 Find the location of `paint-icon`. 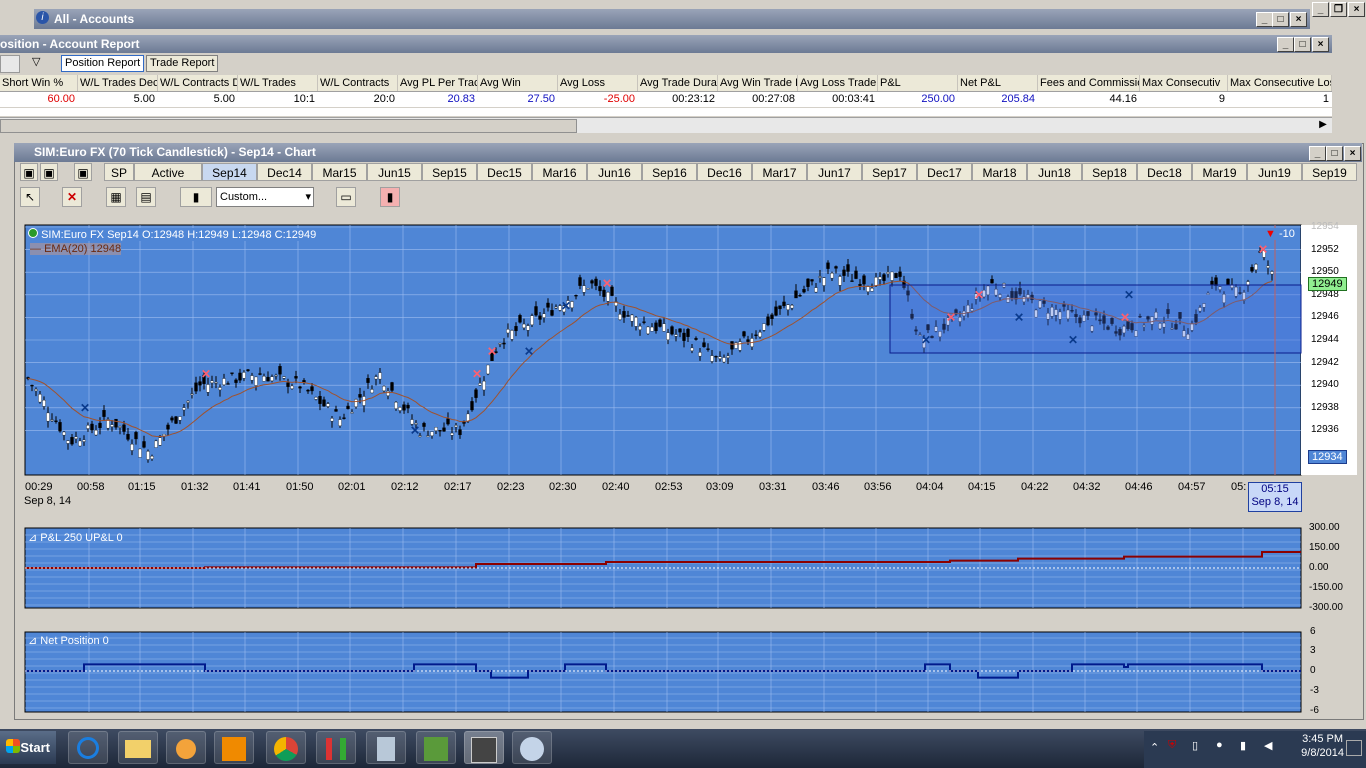

paint-icon is located at coordinates (532, 747).